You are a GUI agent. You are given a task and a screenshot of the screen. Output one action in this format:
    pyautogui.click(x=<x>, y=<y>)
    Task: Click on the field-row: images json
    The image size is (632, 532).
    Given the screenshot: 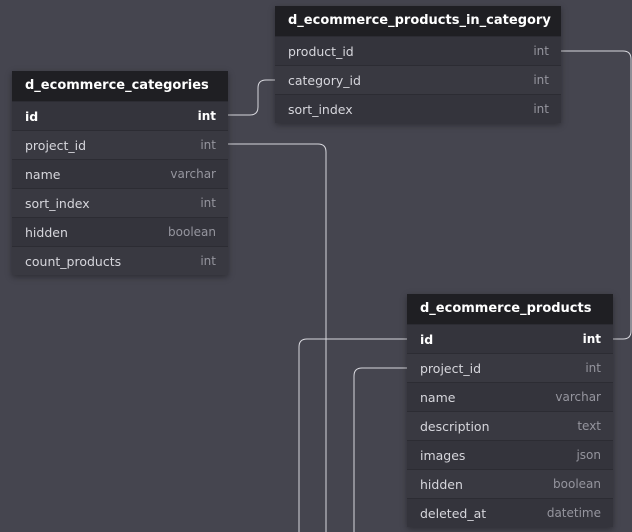 What is the action you would take?
    pyautogui.click(x=510, y=454)
    